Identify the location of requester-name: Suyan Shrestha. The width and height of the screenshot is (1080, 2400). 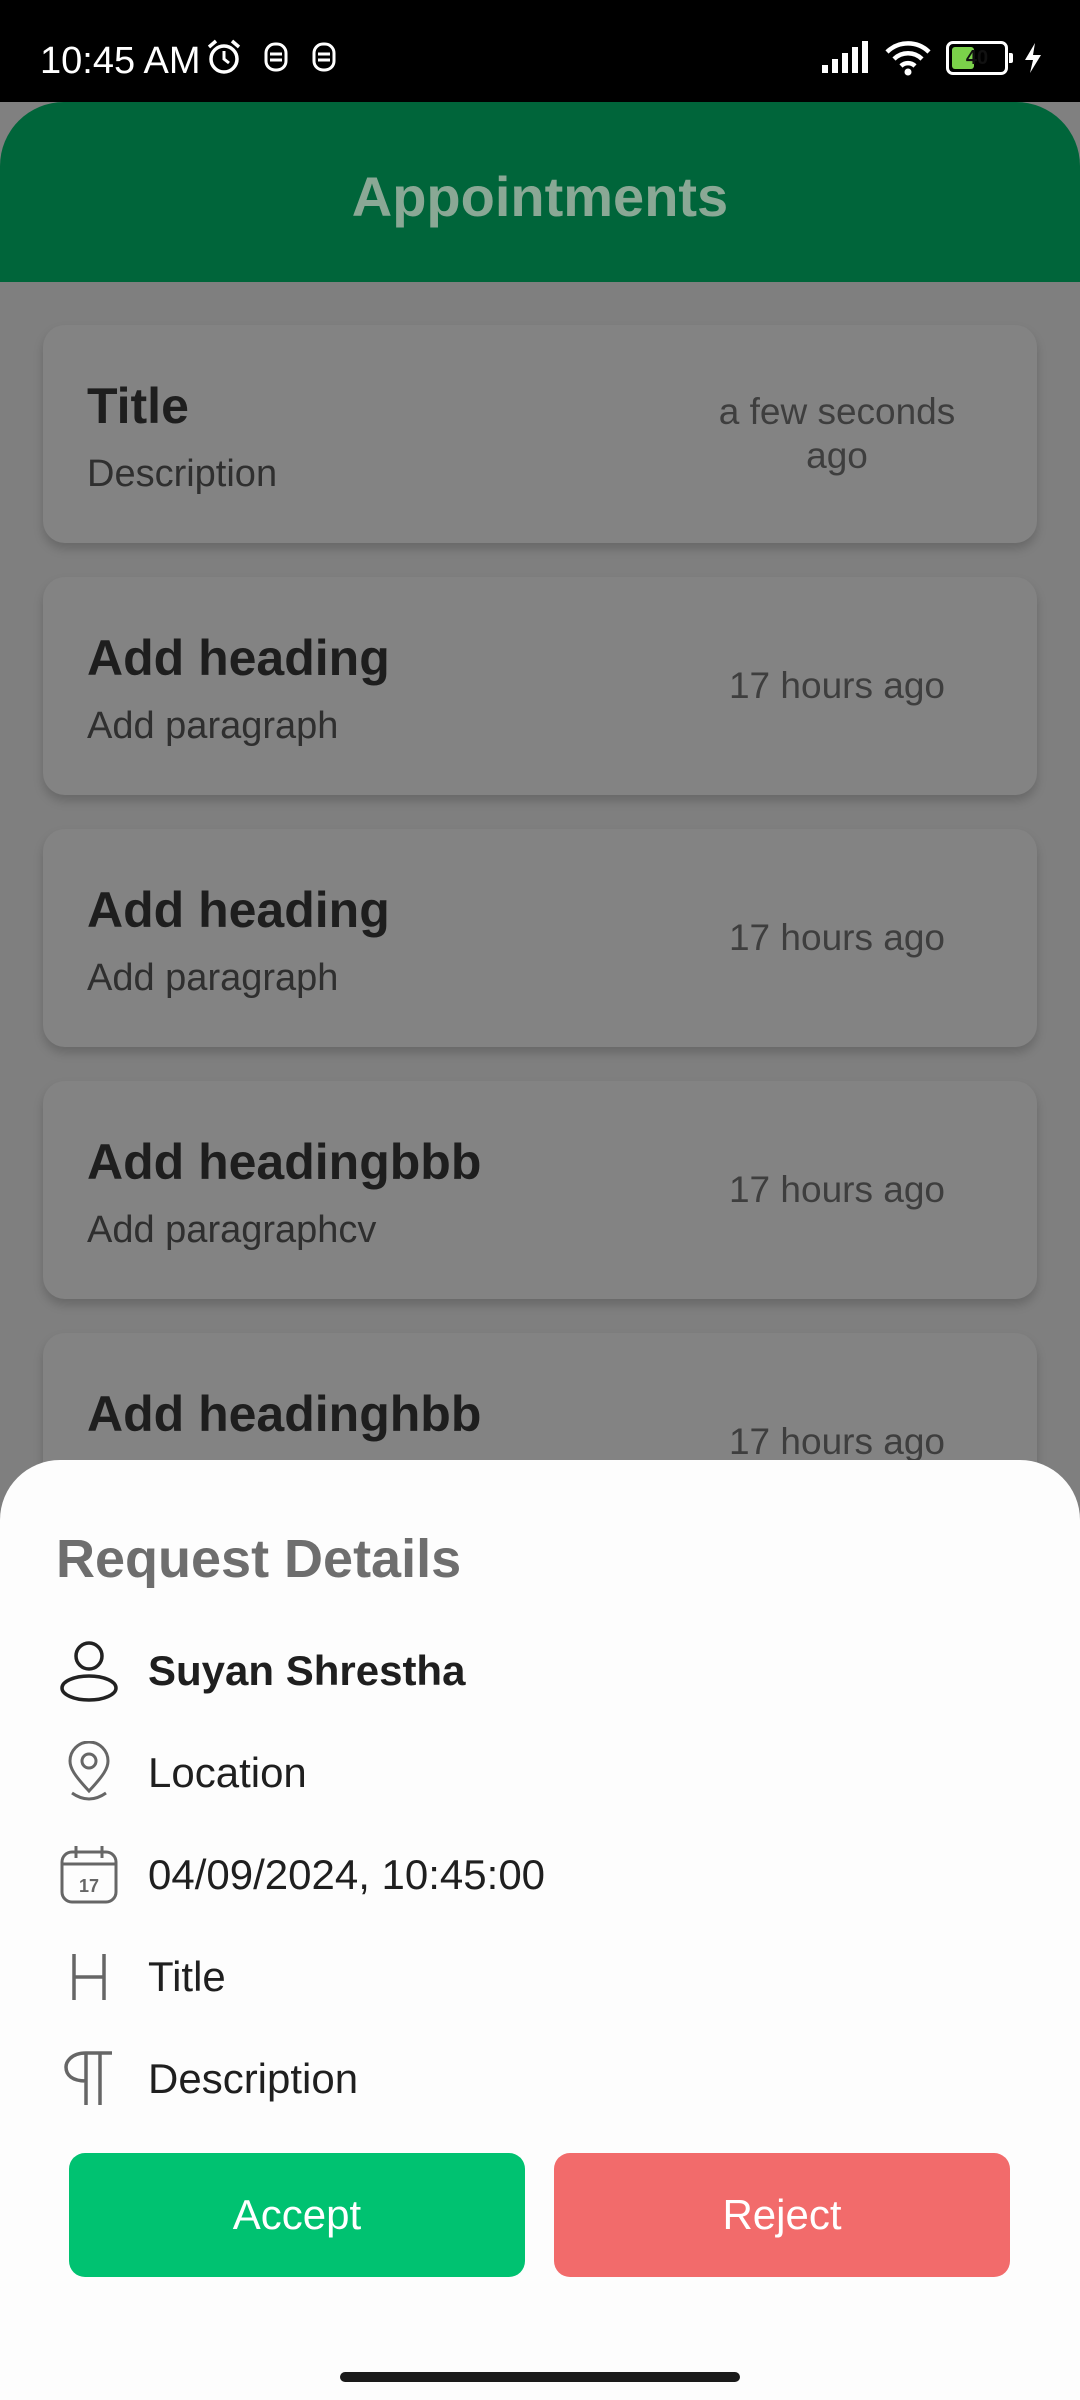
(307, 1670).